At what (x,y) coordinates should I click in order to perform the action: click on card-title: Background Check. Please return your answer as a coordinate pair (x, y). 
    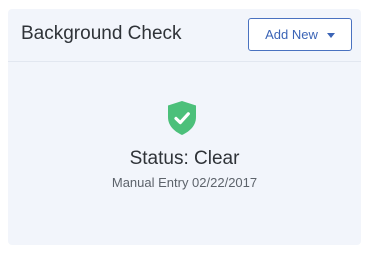
    Looking at the image, I should click on (101, 33).